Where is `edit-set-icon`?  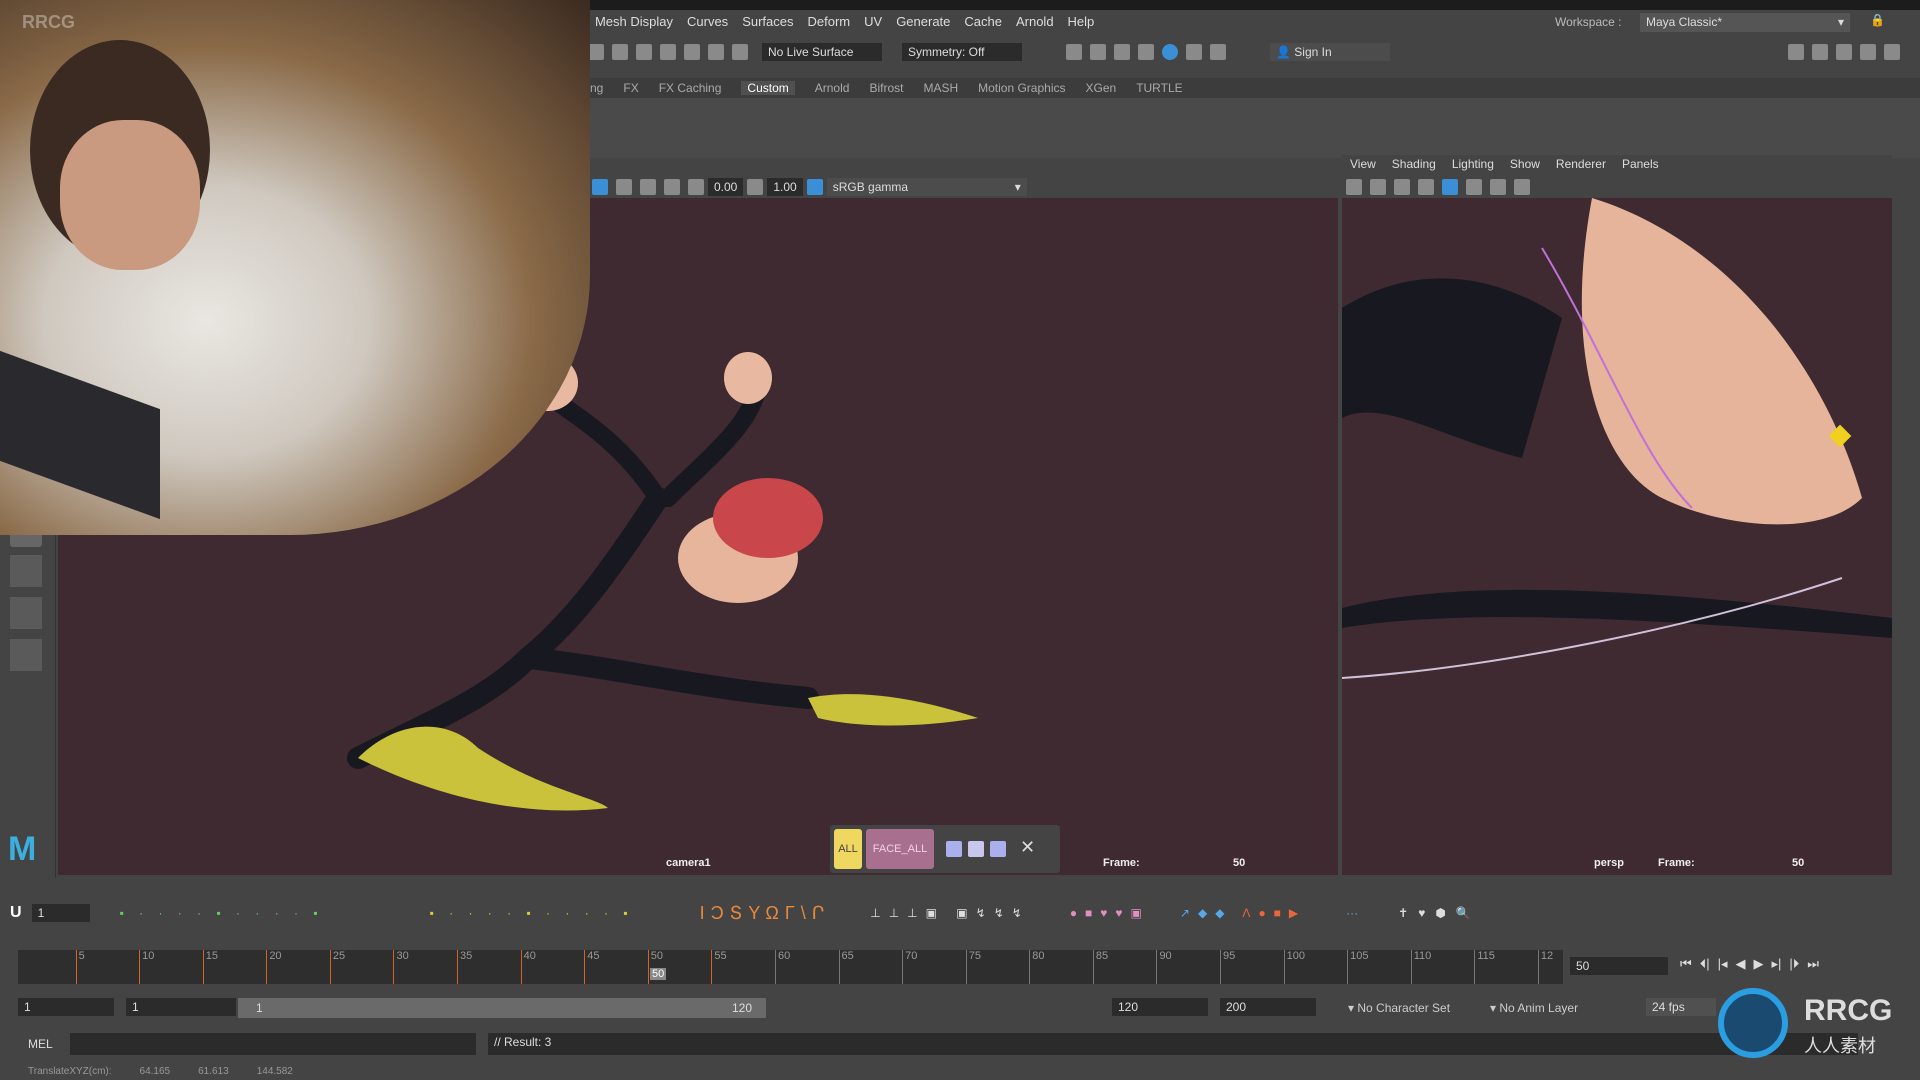 edit-set-icon is located at coordinates (976, 849).